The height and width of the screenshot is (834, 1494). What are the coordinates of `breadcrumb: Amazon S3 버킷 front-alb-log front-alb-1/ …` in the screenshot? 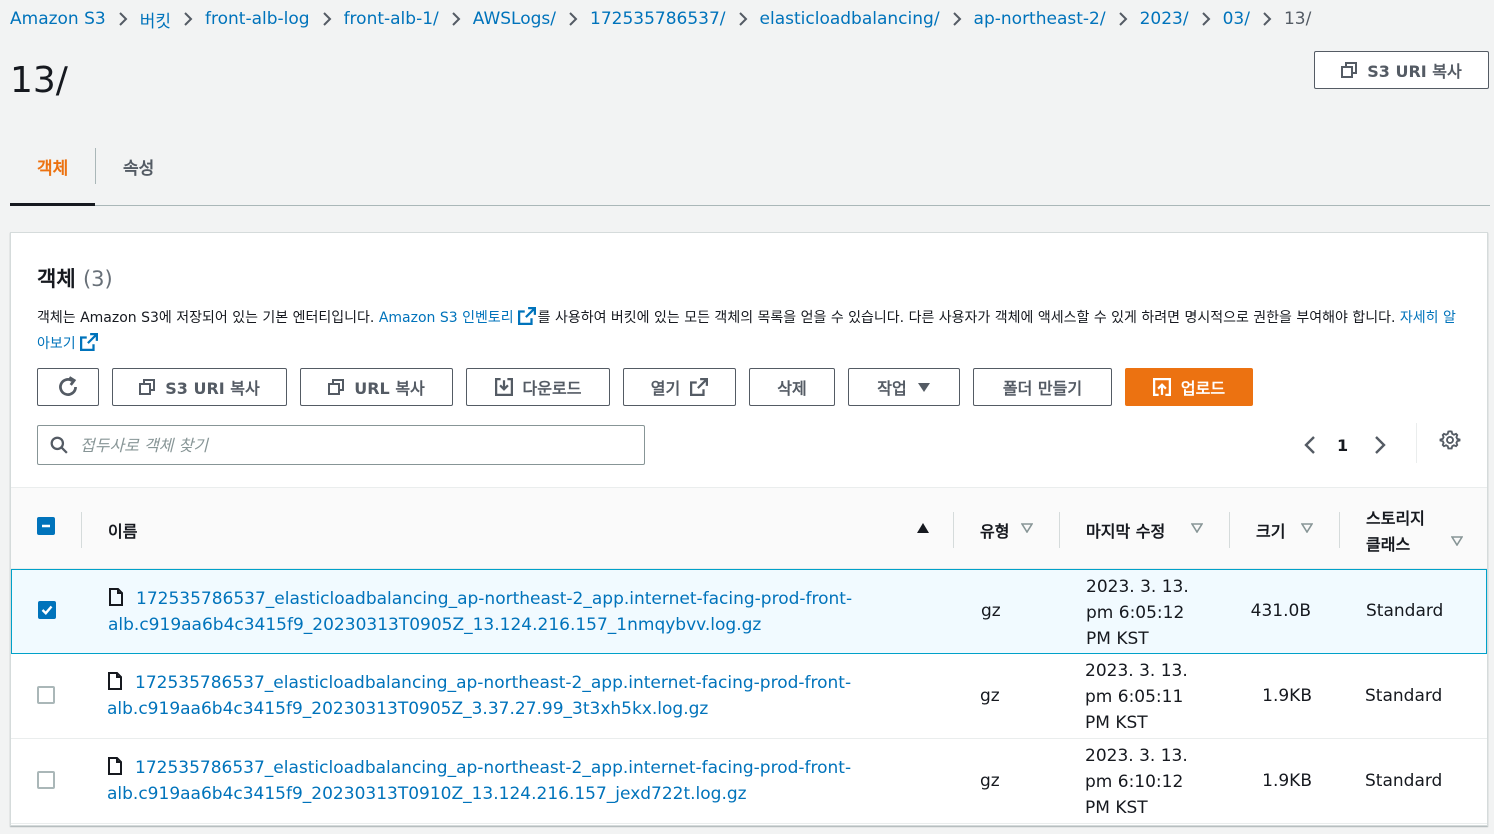 It's located at (660, 19).